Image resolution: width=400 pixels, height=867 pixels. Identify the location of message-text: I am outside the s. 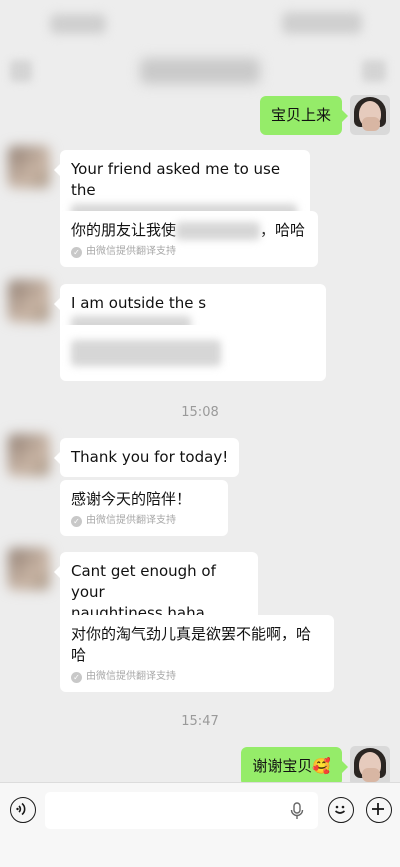
(139, 303).